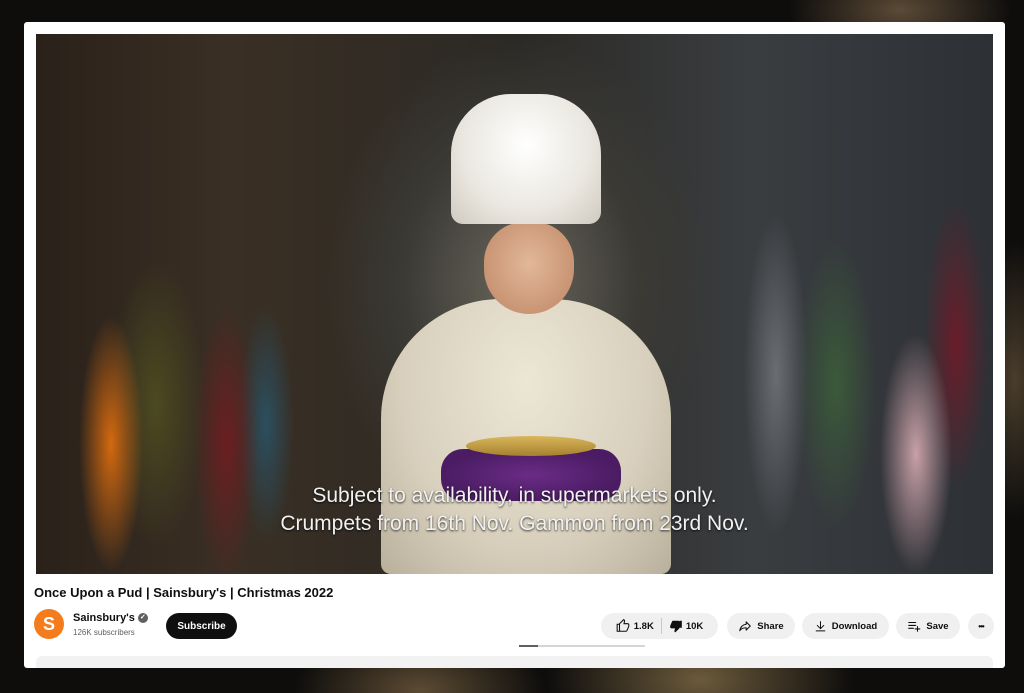 The height and width of the screenshot is (693, 1024). I want to click on channel-name-row: Sainsbury's ✓, so click(110, 618).